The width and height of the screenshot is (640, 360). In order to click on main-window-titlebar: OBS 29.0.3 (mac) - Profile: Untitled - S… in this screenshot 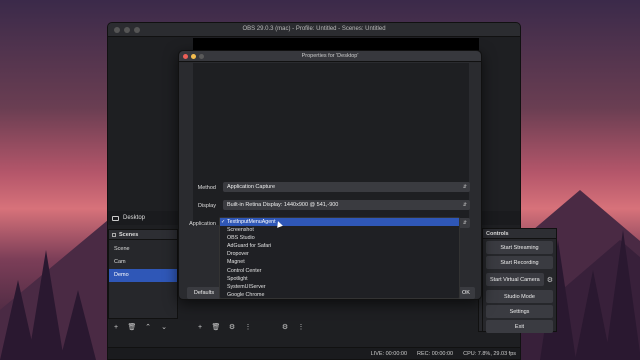, I will do `click(314, 30)`.